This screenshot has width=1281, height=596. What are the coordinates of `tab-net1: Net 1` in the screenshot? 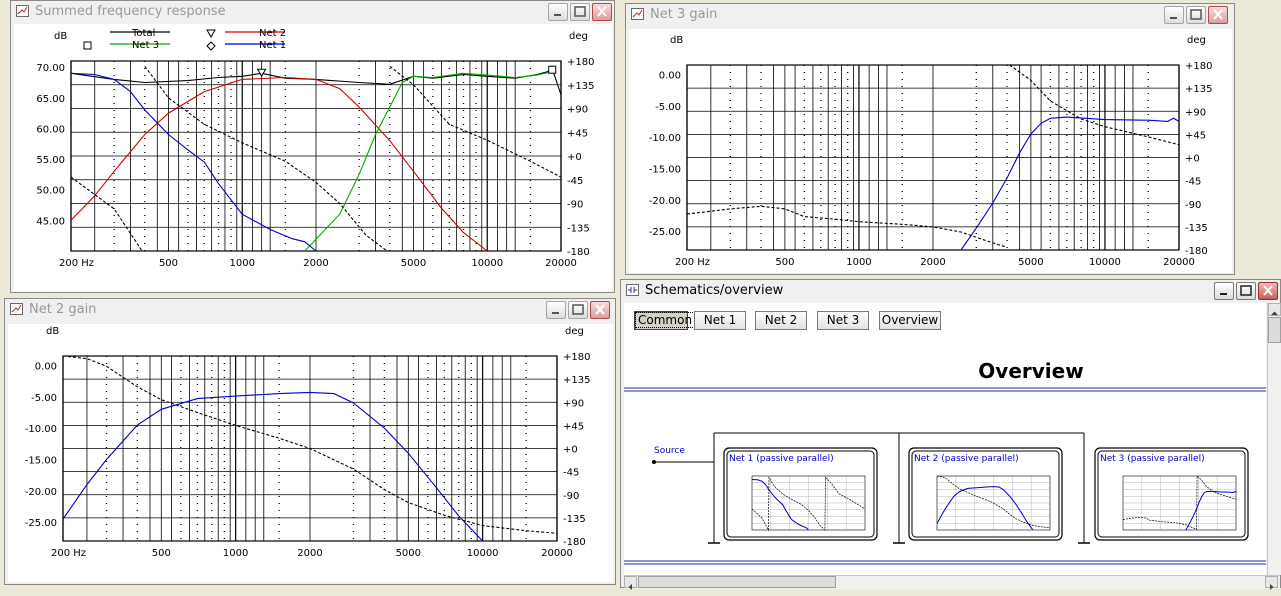 It's located at (720, 320).